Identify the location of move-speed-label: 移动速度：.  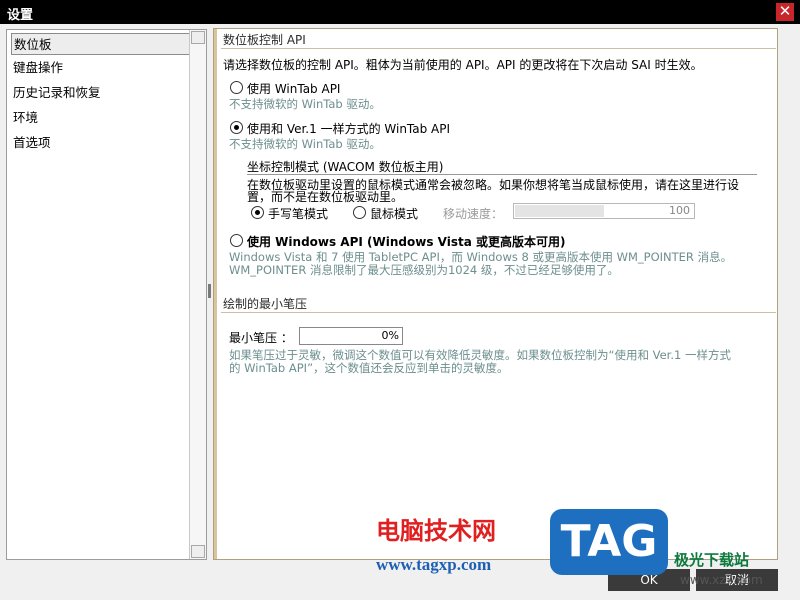
(473, 214).